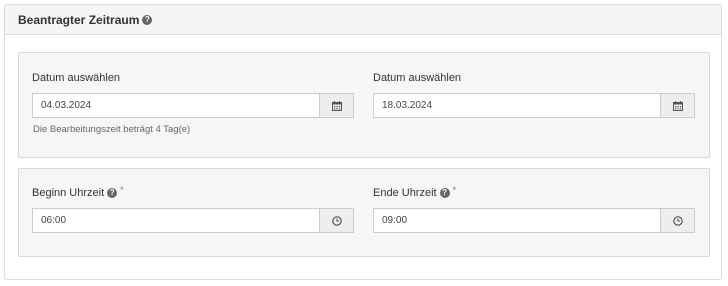 This screenshot has width=728, height=286. Describe the element at coordinates (405, 193) in the screenshot. I see `end-time-label: Ende Uhrzeit` at that location.